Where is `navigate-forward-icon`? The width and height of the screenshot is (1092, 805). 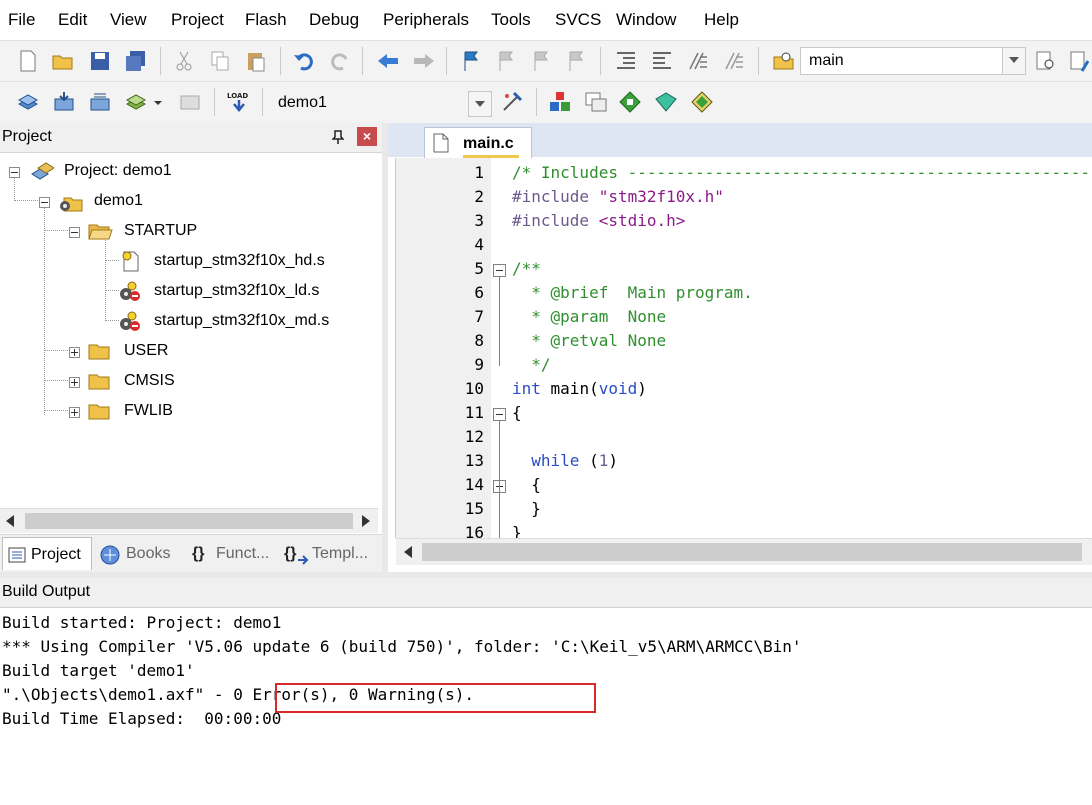 navigate-forward-icon is located at coordinates (424, 61).